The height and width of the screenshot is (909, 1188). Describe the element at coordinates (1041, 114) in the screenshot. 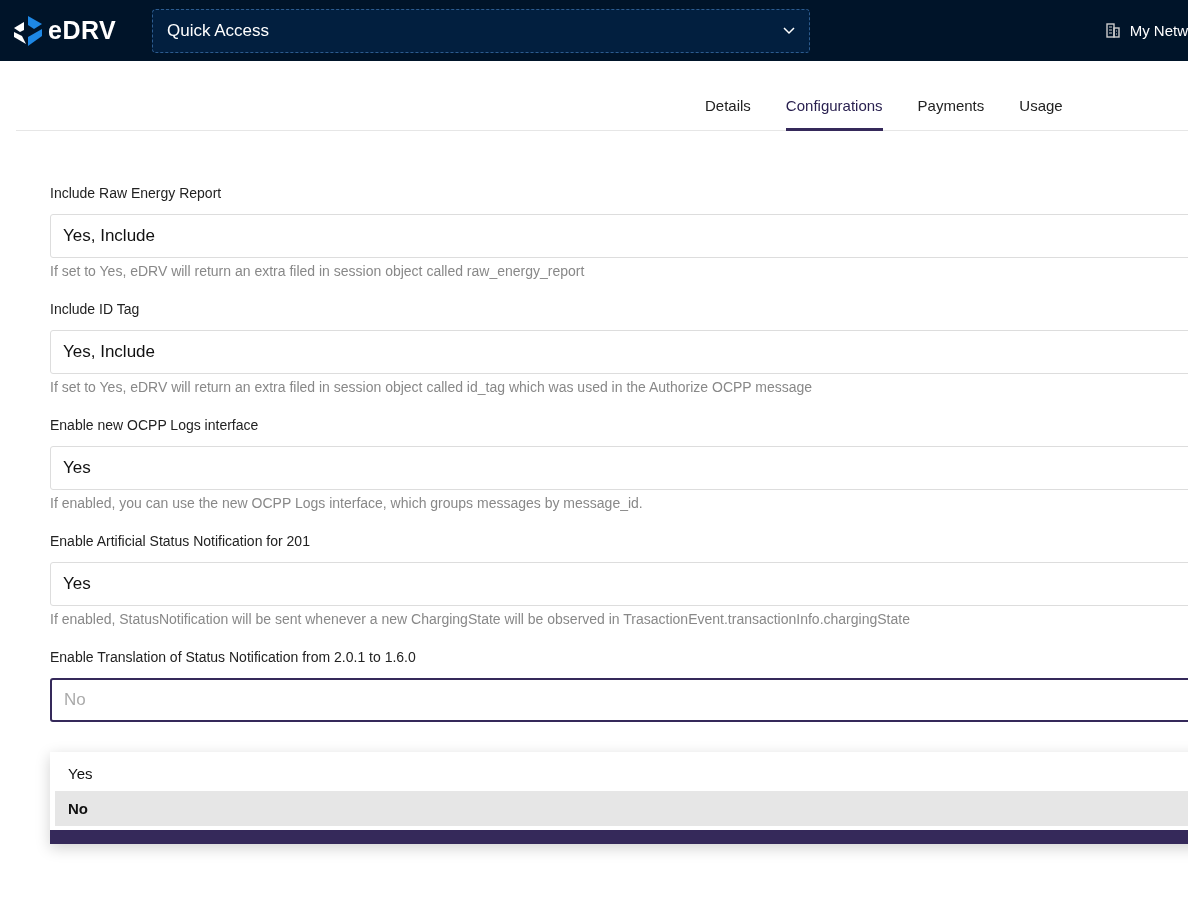

I see `tab: Usage` at that location.